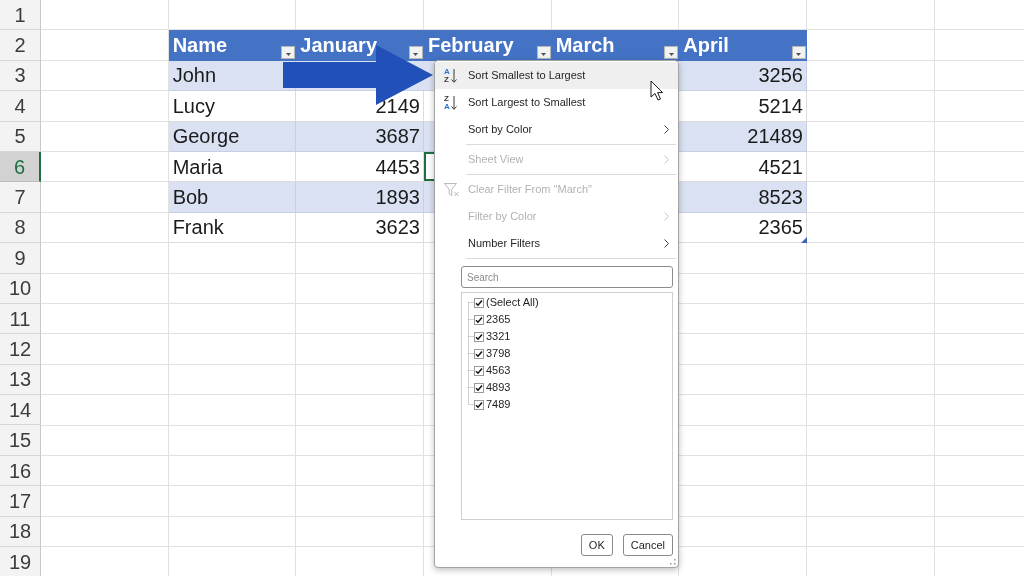  I want to click on column-header-label: Name, so click(199, 45).